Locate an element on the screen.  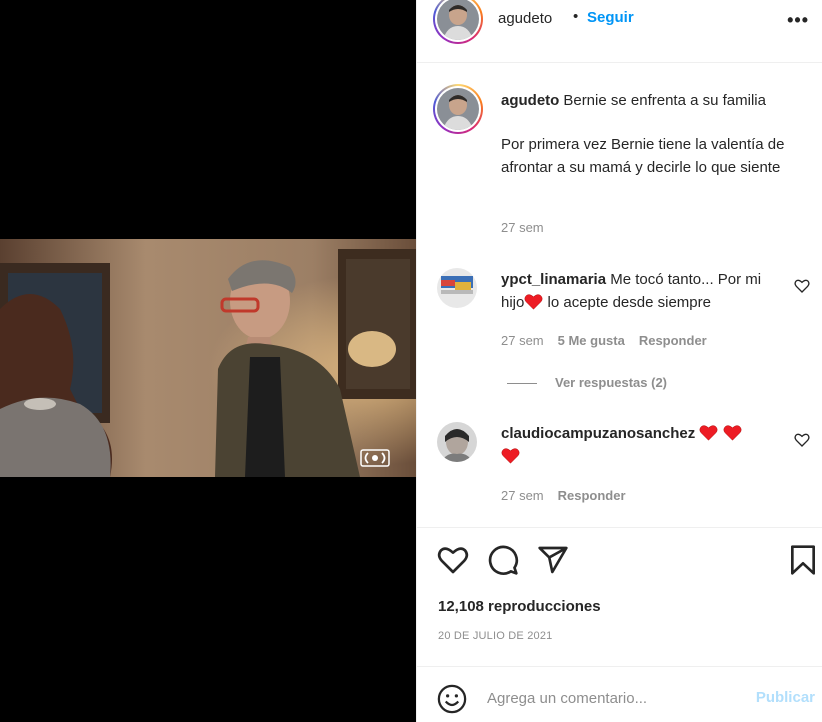
comments-divider is located at coordinates (619, 527).